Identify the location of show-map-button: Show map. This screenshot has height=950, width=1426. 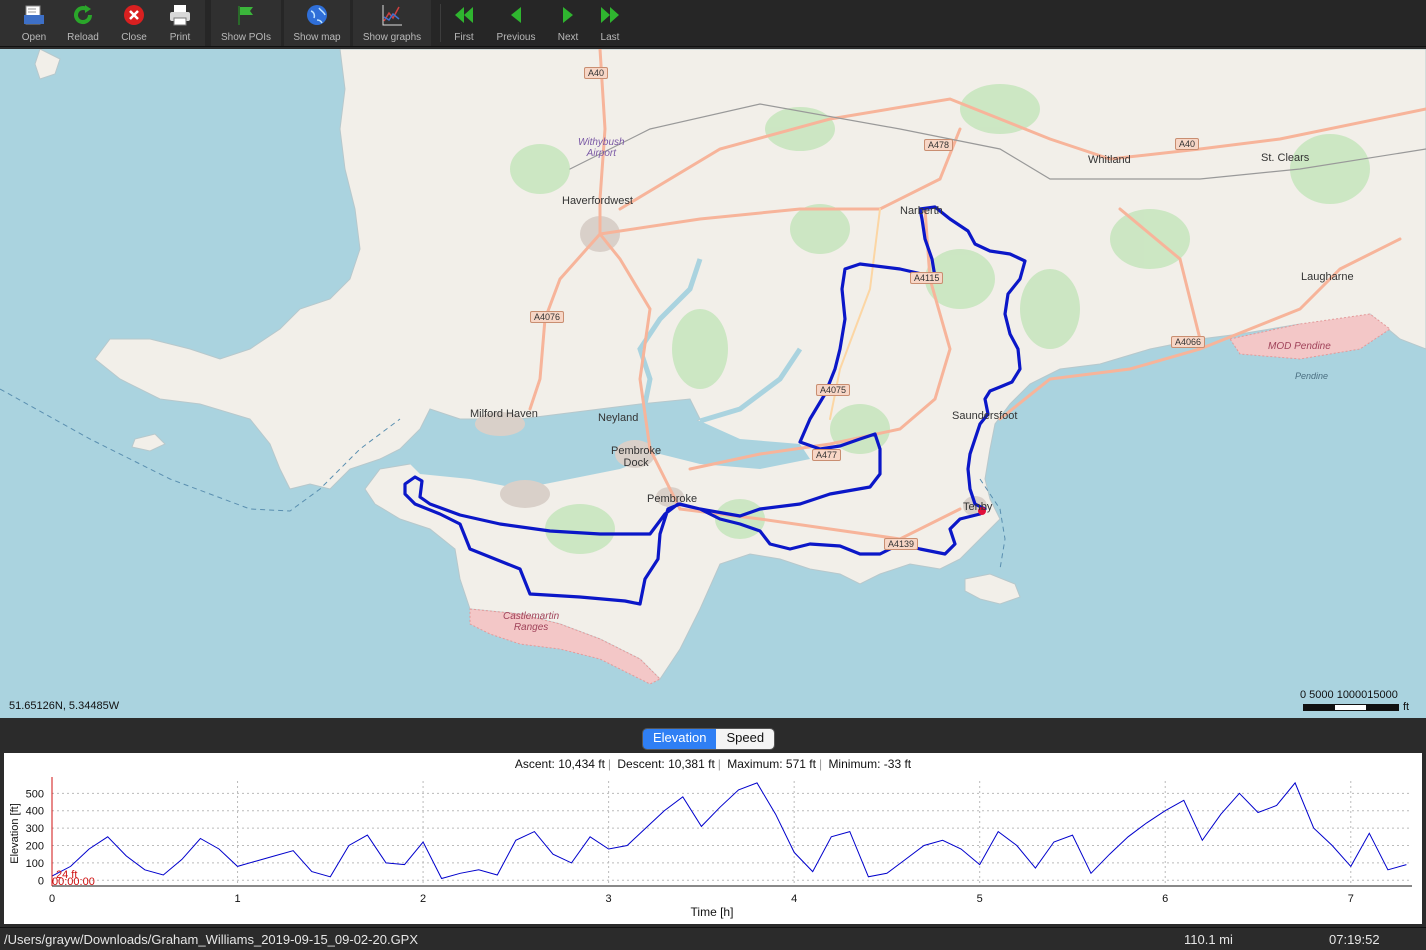
(317, 23).